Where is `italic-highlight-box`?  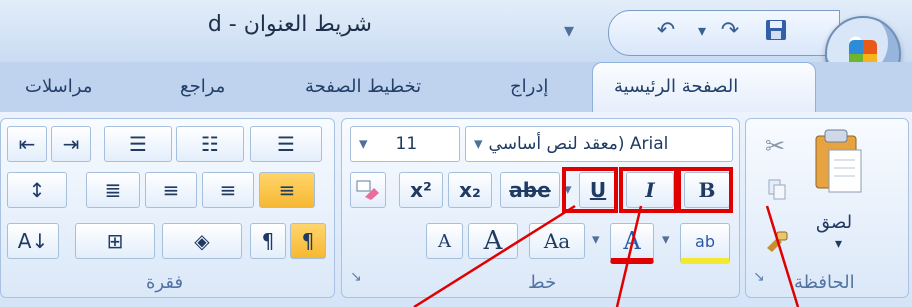 italic-highlight-box is located at coordinates (648, 190).